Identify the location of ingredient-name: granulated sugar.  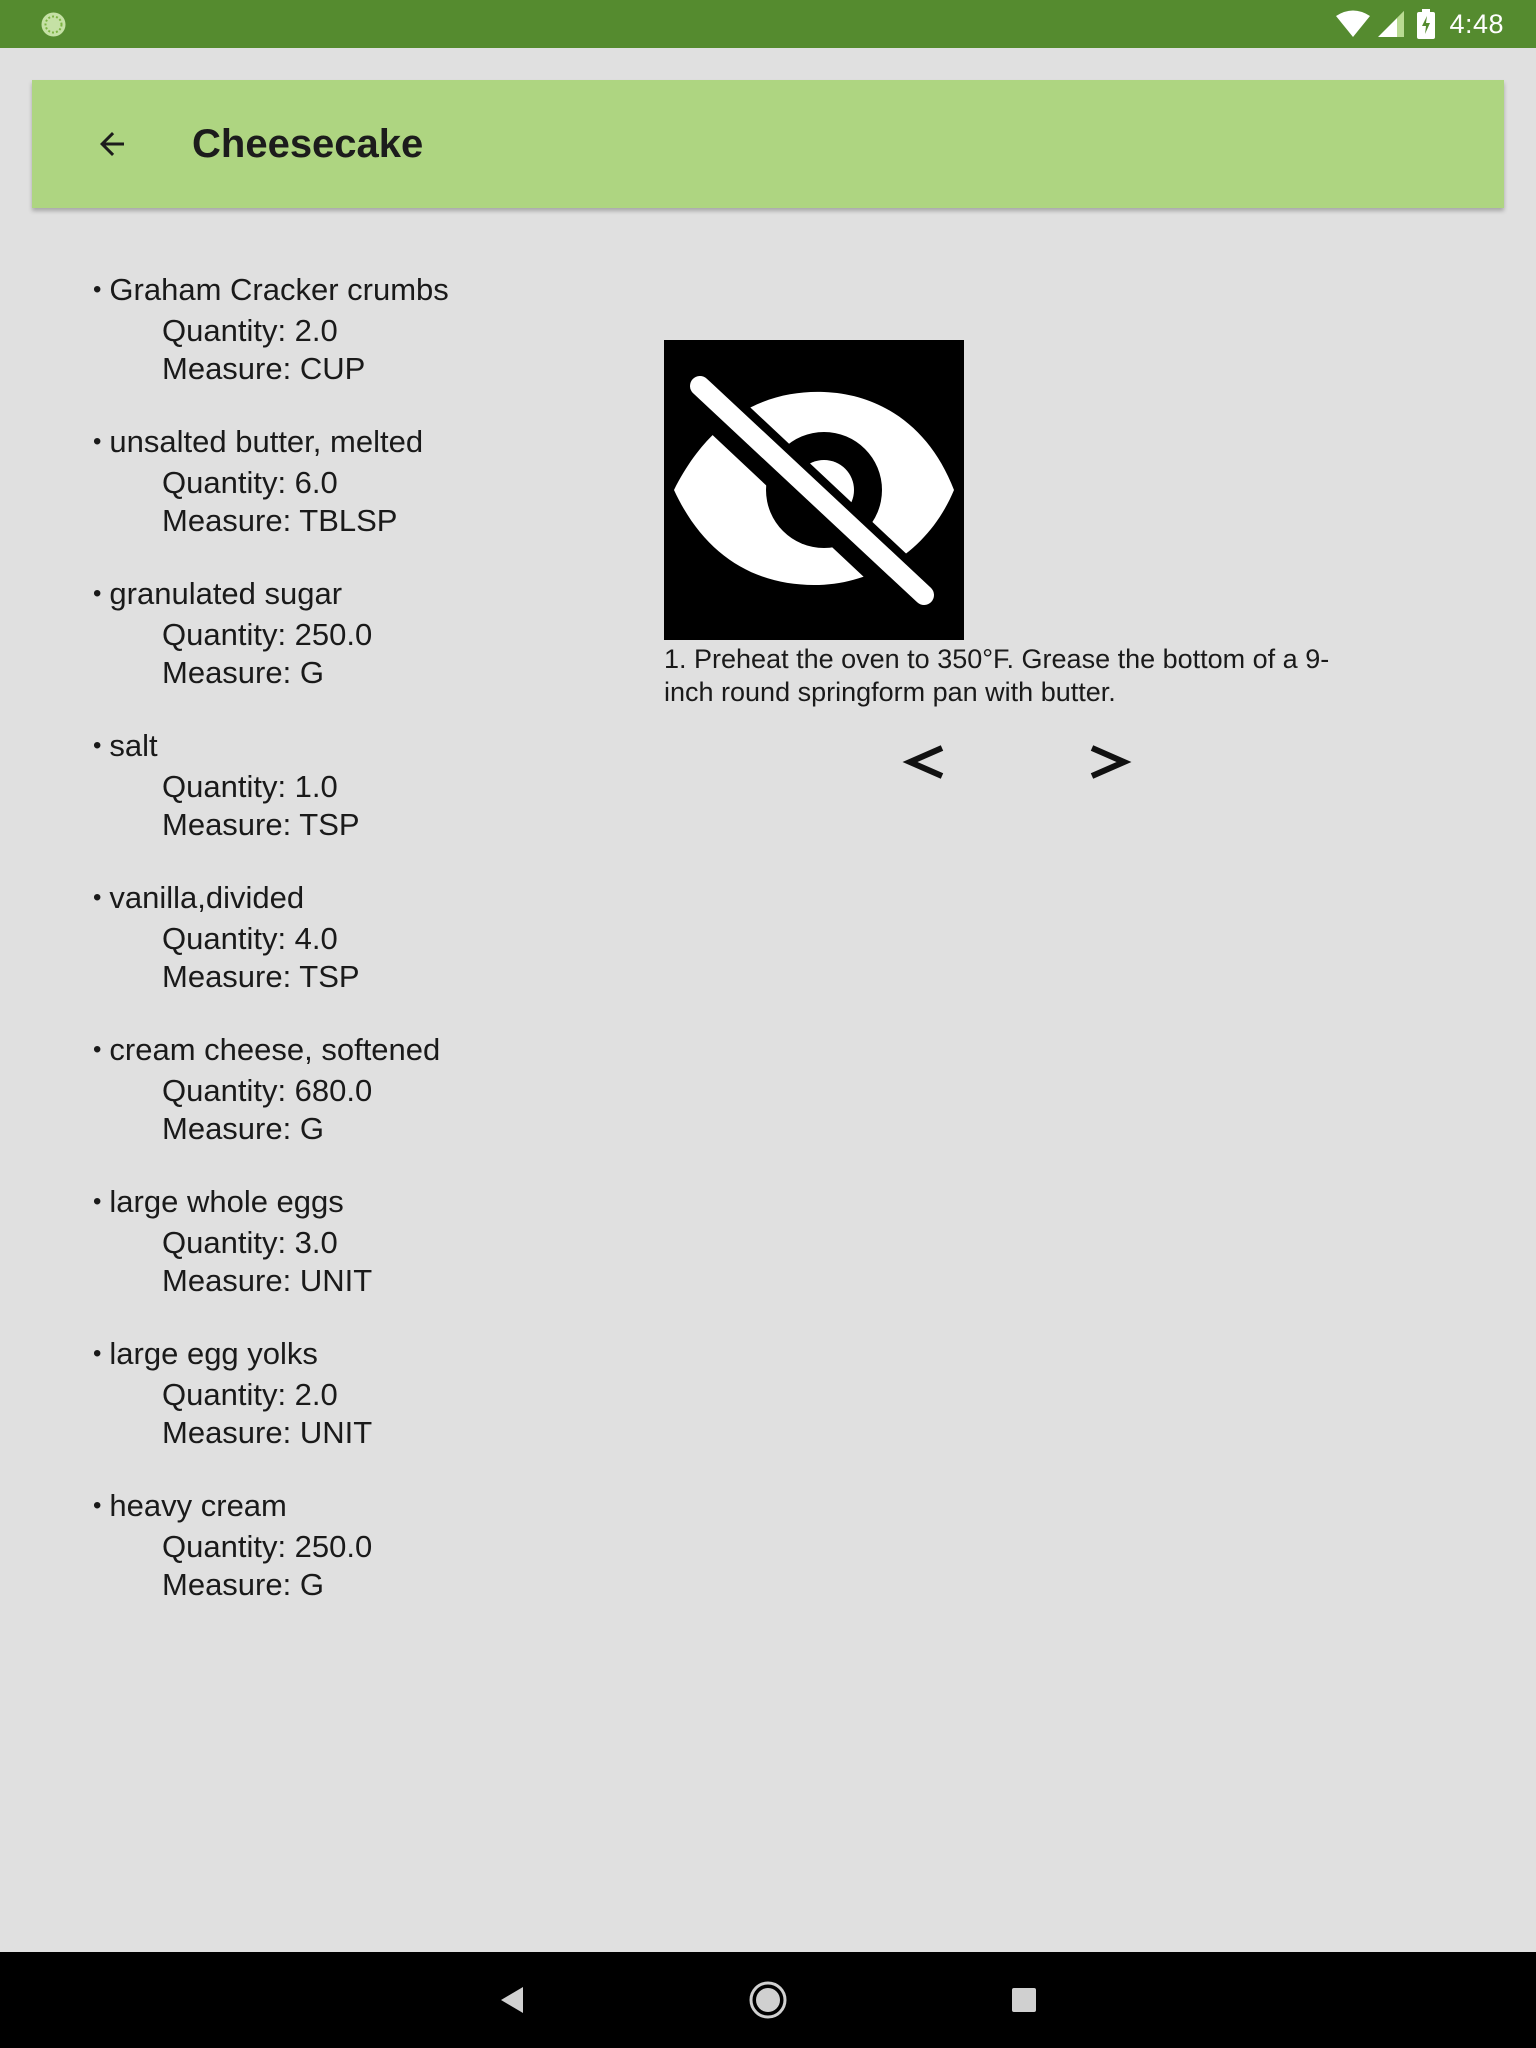
(353, 595).